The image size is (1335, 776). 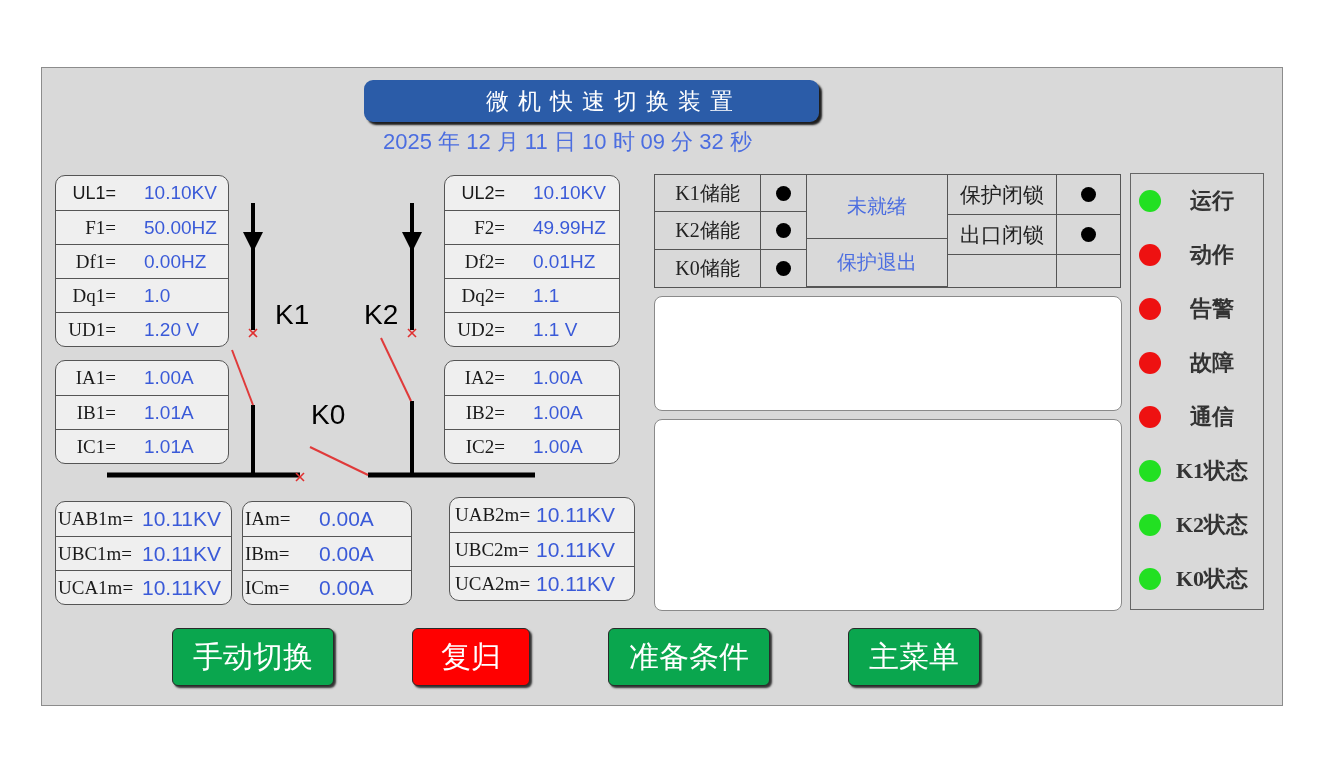 What do you see at coordinates (95, 519) in the screenshot?
I see `measurement-label: UAB1m=` at bounding box center [95, 519].